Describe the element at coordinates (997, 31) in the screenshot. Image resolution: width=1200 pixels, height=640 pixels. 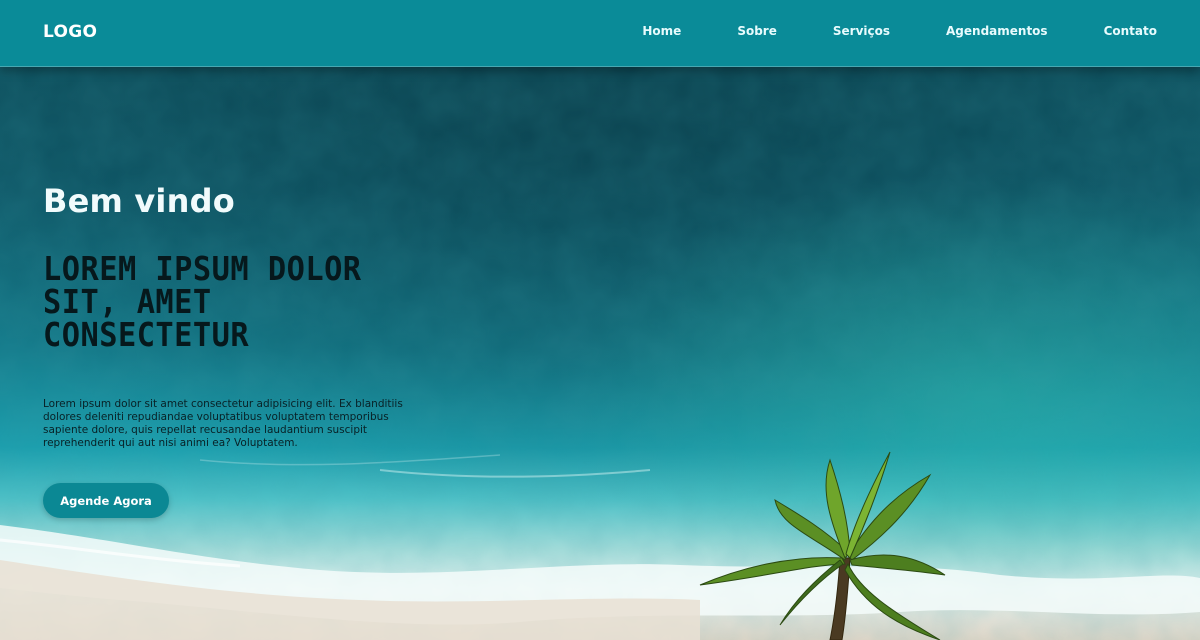
I see `nav-link-agendamentos: Agendamentos` at that location.